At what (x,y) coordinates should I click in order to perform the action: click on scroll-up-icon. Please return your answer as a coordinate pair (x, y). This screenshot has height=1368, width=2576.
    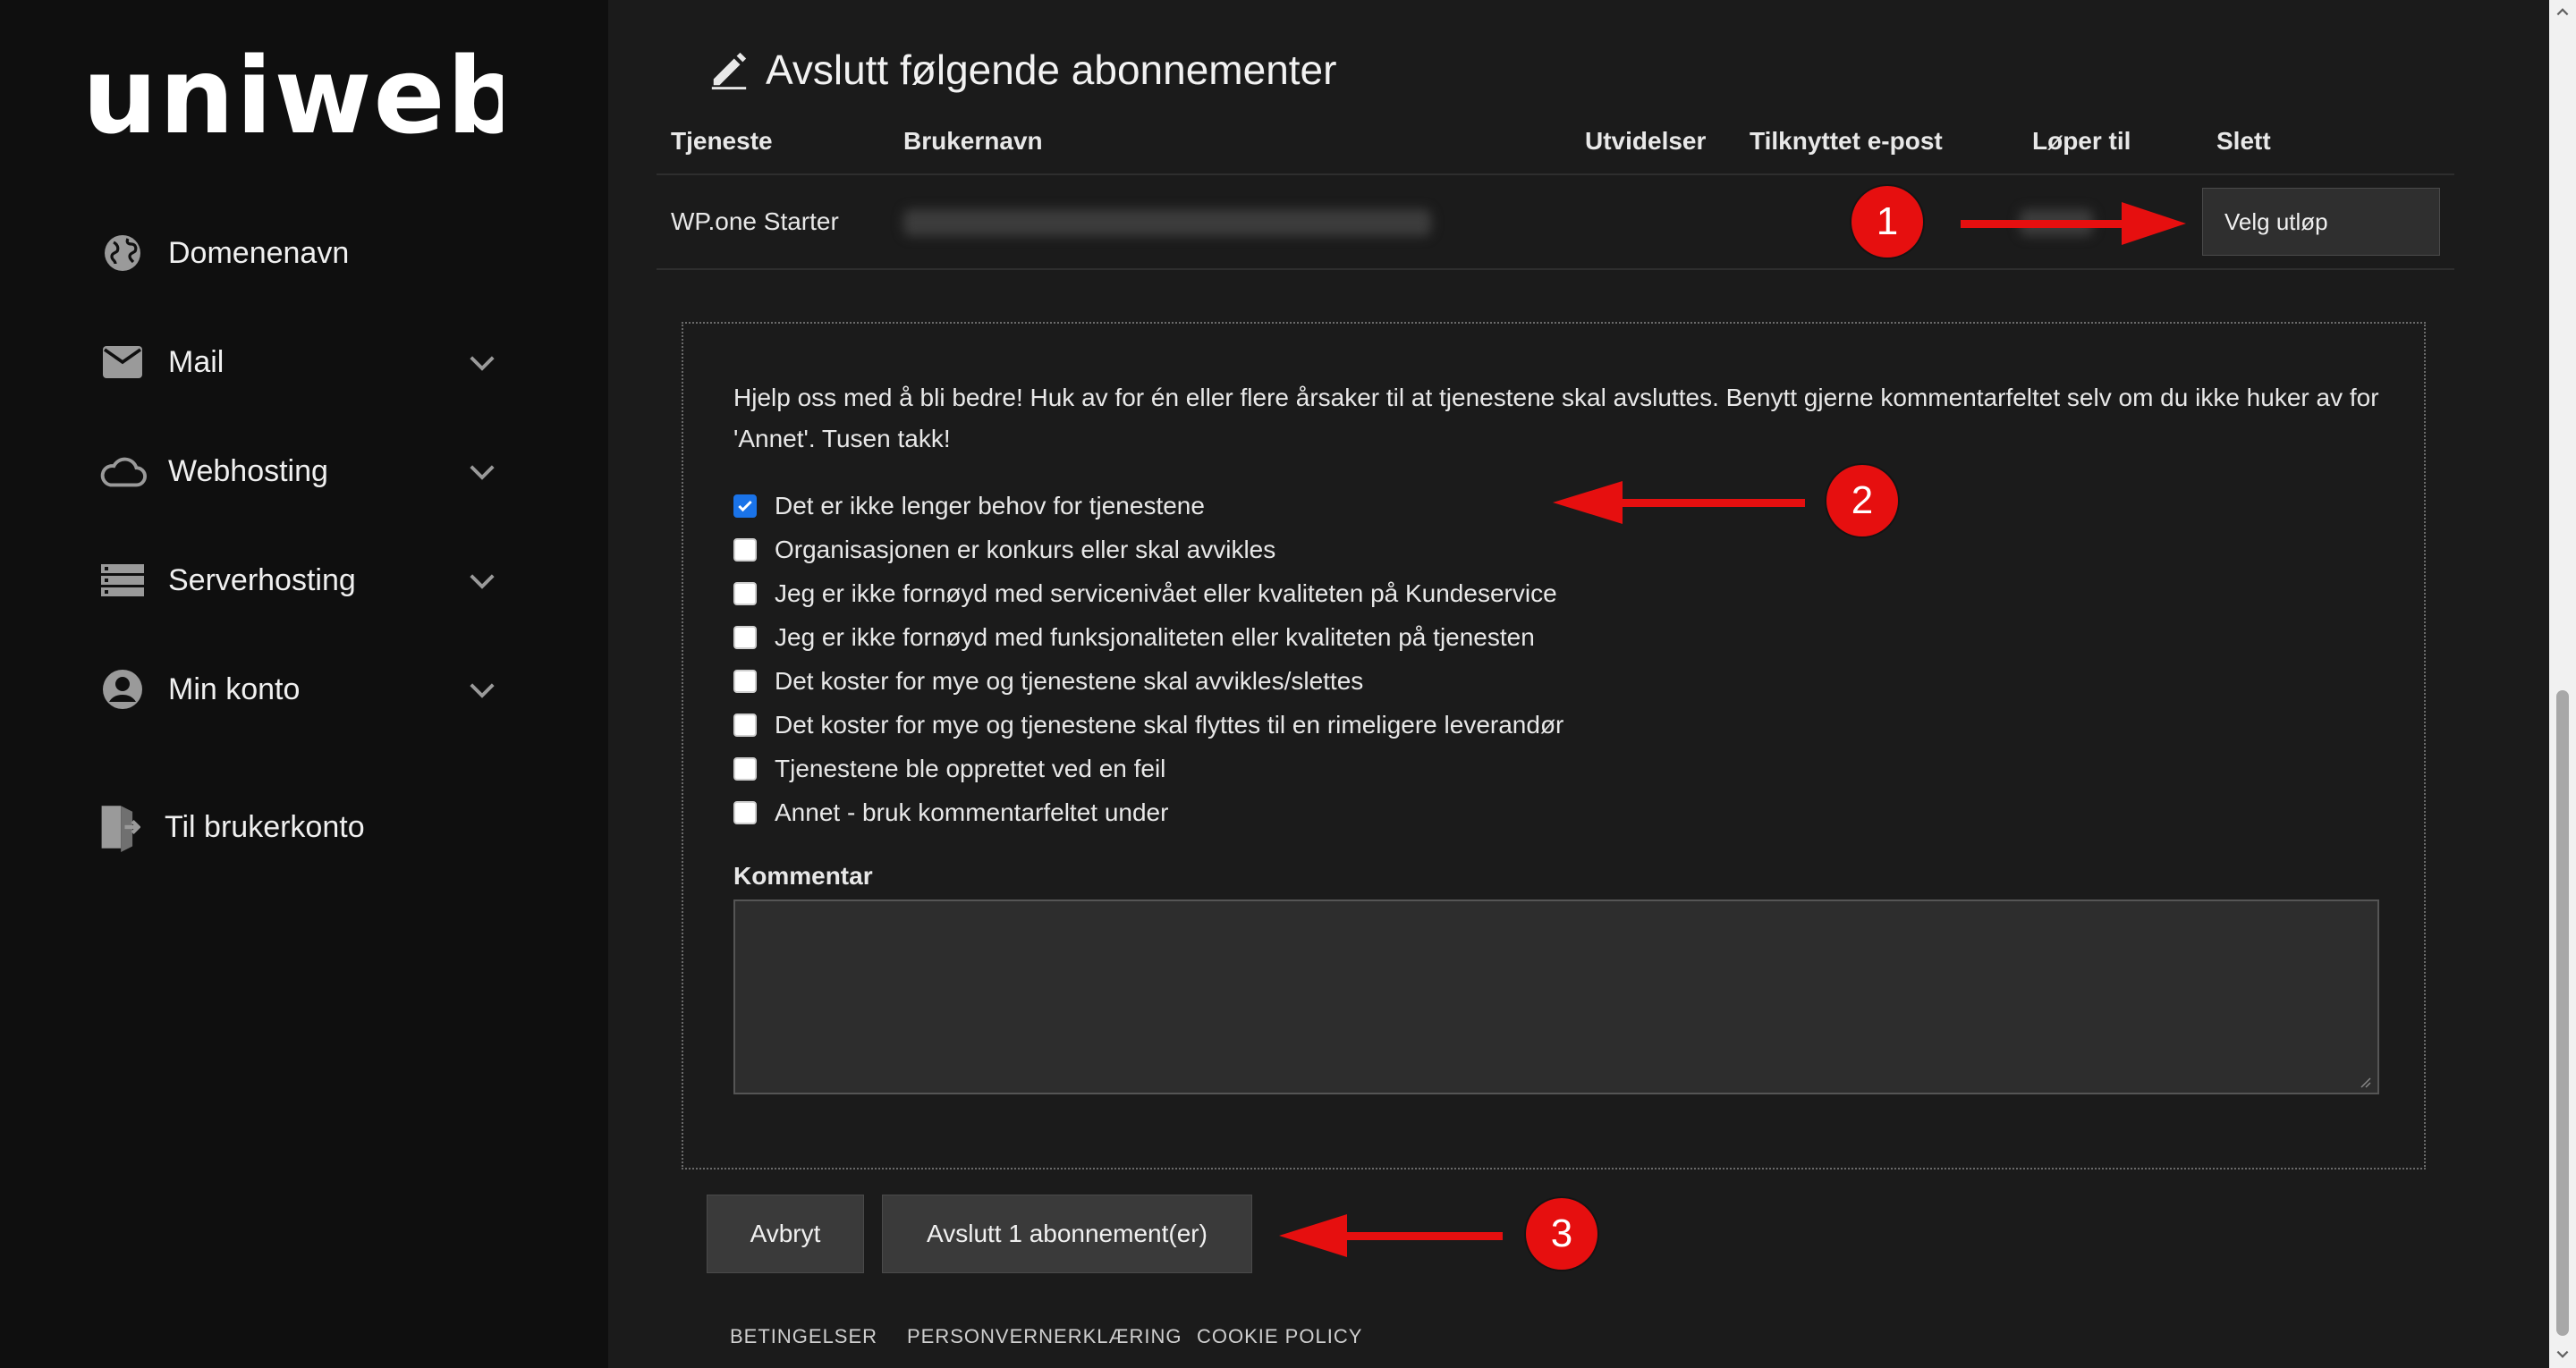
    Looking at the image, I should click on (2563, 12).